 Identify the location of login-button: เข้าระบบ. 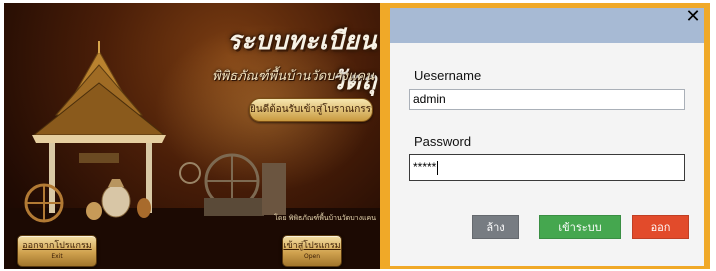
(580, 227).